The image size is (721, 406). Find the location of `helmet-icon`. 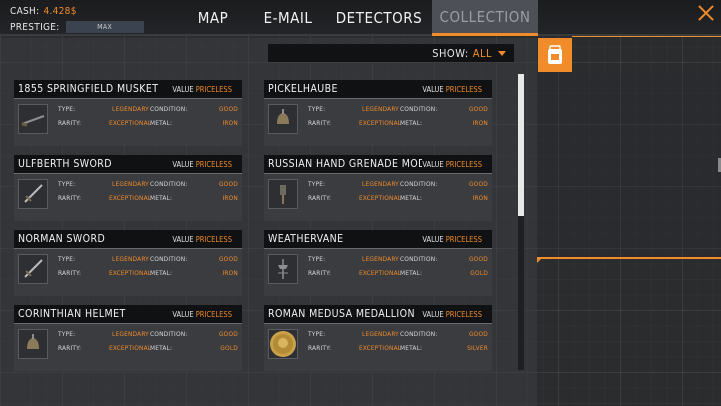

helmet-icon is located at coordinates (33, 344).